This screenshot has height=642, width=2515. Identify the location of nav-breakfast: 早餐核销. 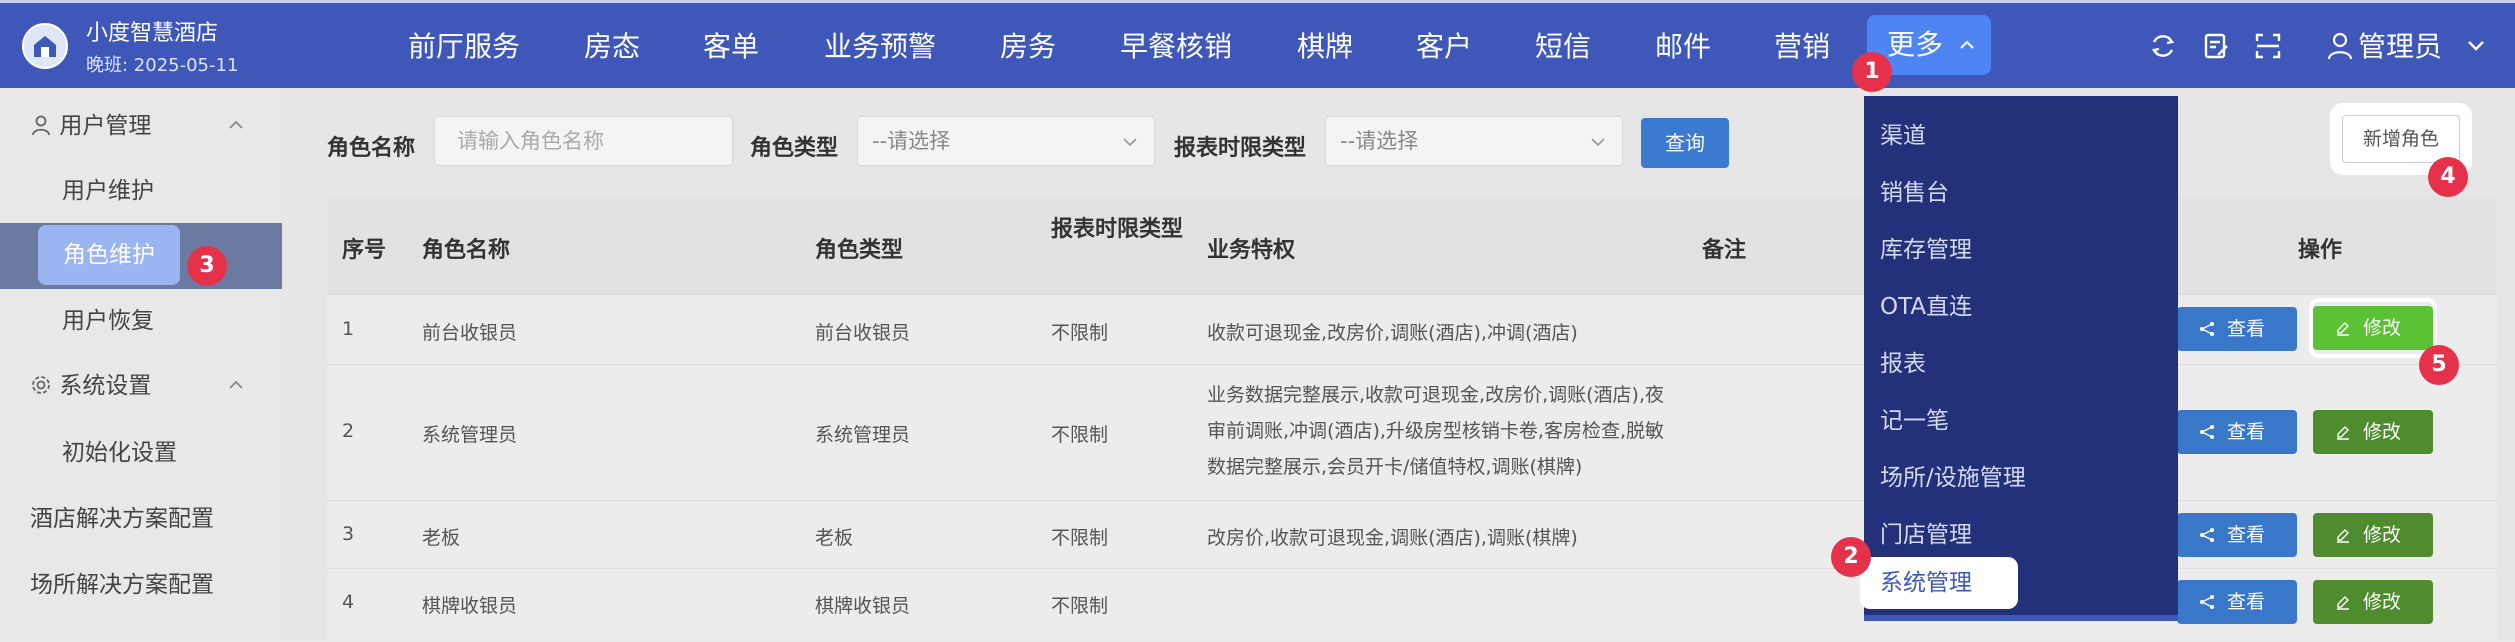
(1176, 47).